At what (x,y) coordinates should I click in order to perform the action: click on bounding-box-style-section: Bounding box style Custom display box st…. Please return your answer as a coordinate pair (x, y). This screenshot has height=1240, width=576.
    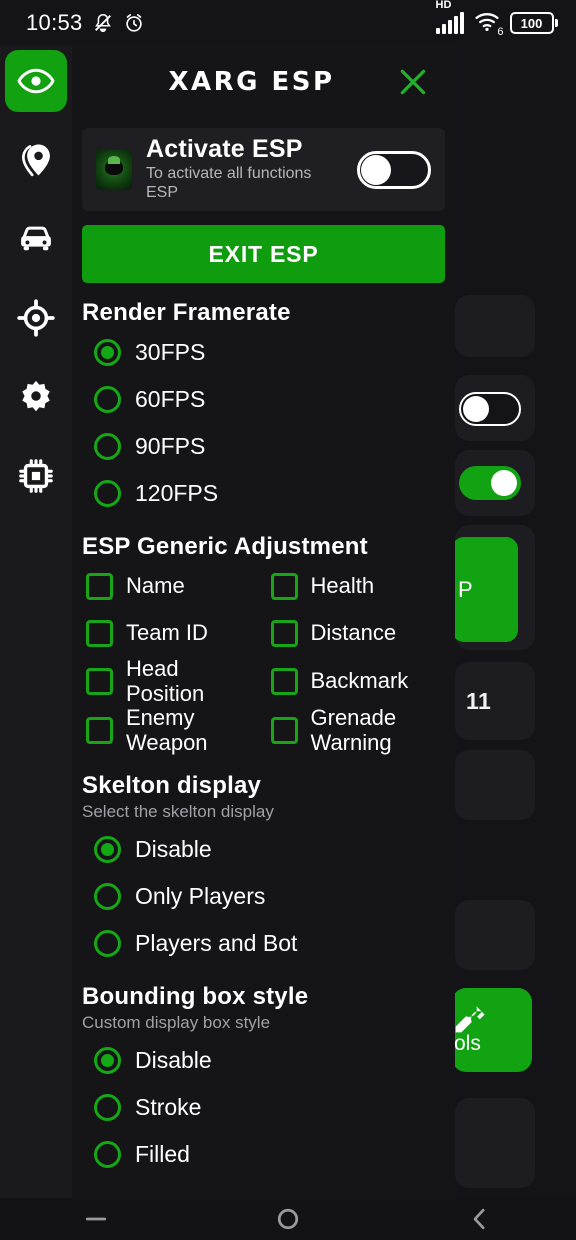
    Looking at the image, I should click on (263, 1080).